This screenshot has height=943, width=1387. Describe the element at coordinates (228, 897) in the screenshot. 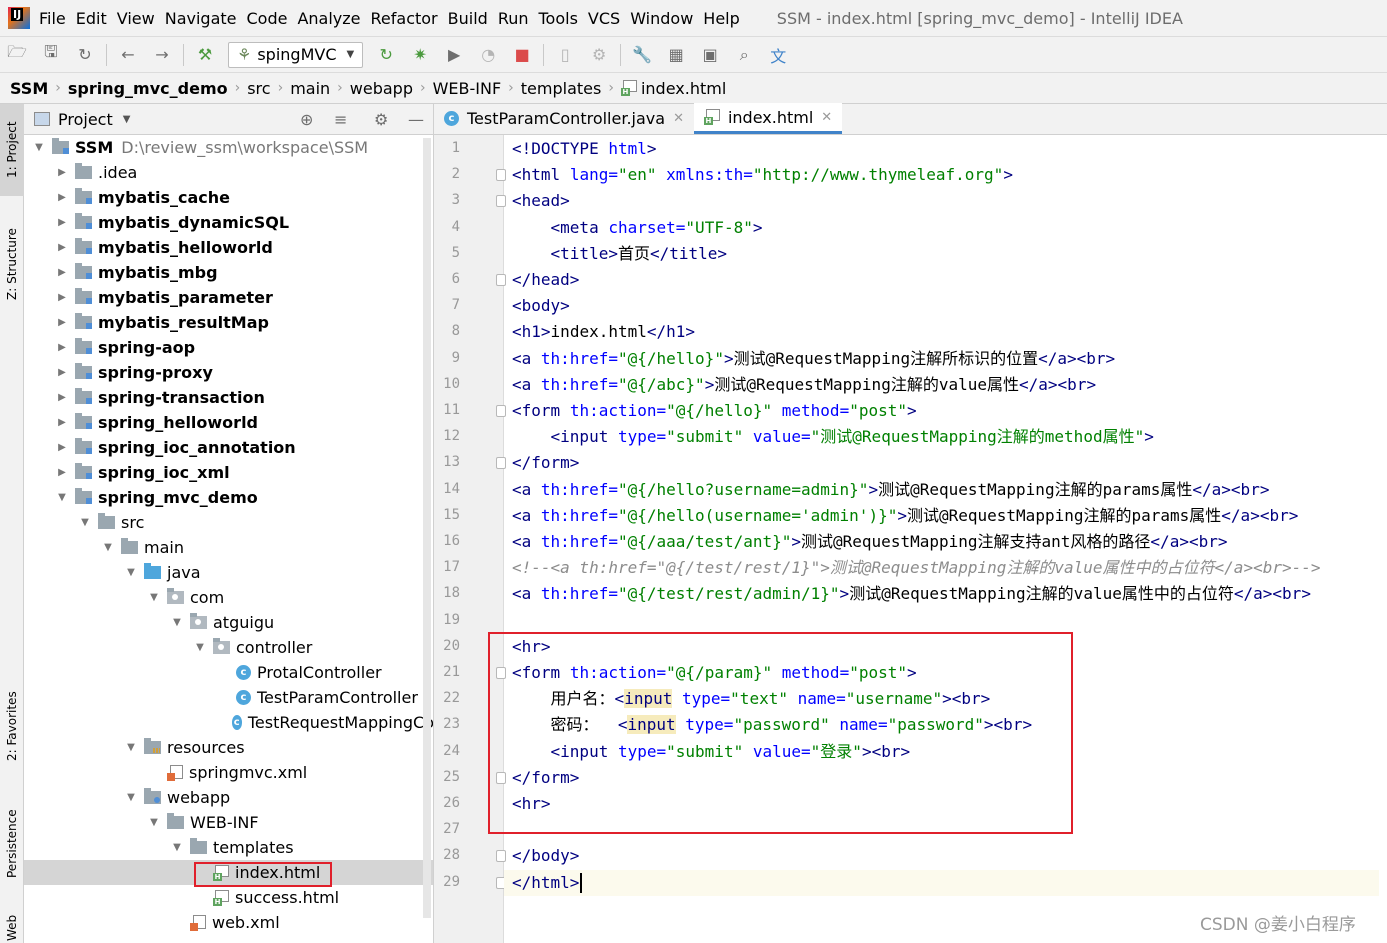

I see `tree-item: success.html` at that location.